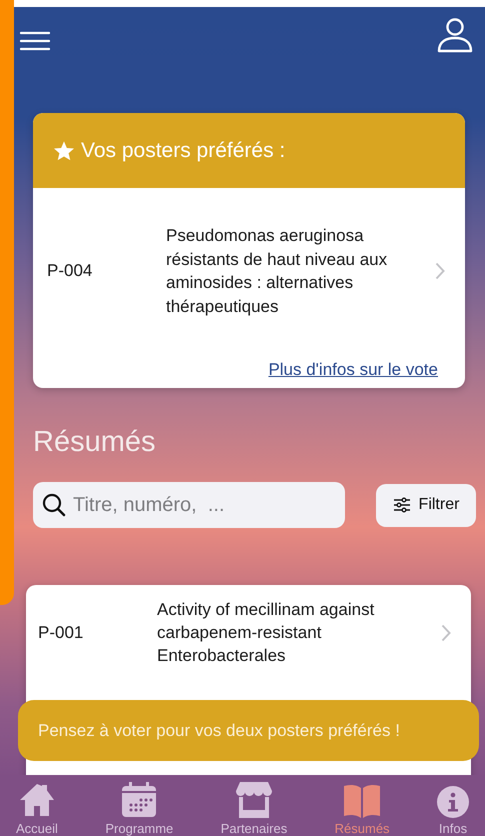 This screenshot has height=836, width=485. What do you see at coordinates (353, 370) in the screenshot?
I see `vote-info-link: Plus d'infos sur le vote` at bounding box center [353, 370].